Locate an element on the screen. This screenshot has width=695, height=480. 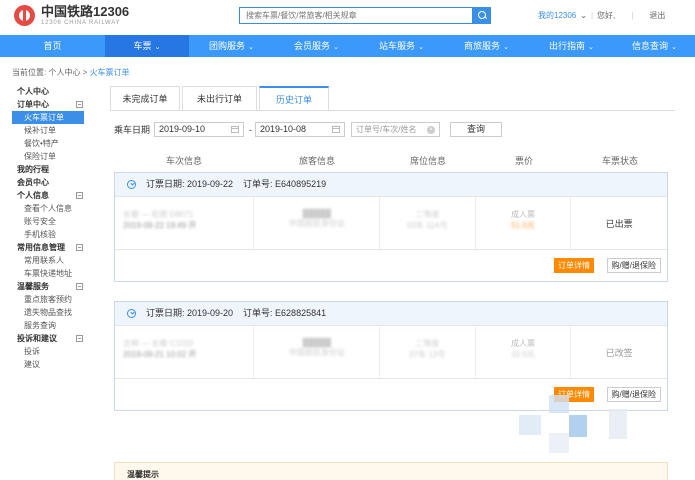
col-price: 票价 is located at coordinates (523, 161).